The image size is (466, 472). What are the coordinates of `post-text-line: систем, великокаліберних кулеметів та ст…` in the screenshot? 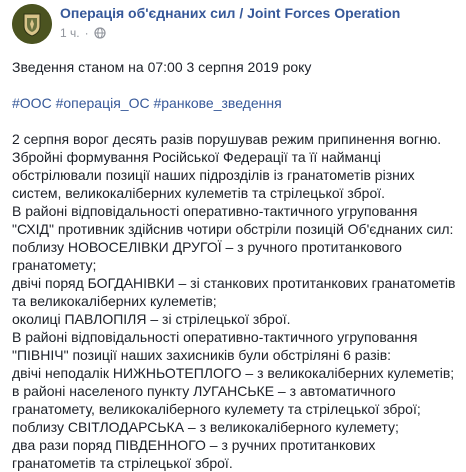 It's located at (199, 193).